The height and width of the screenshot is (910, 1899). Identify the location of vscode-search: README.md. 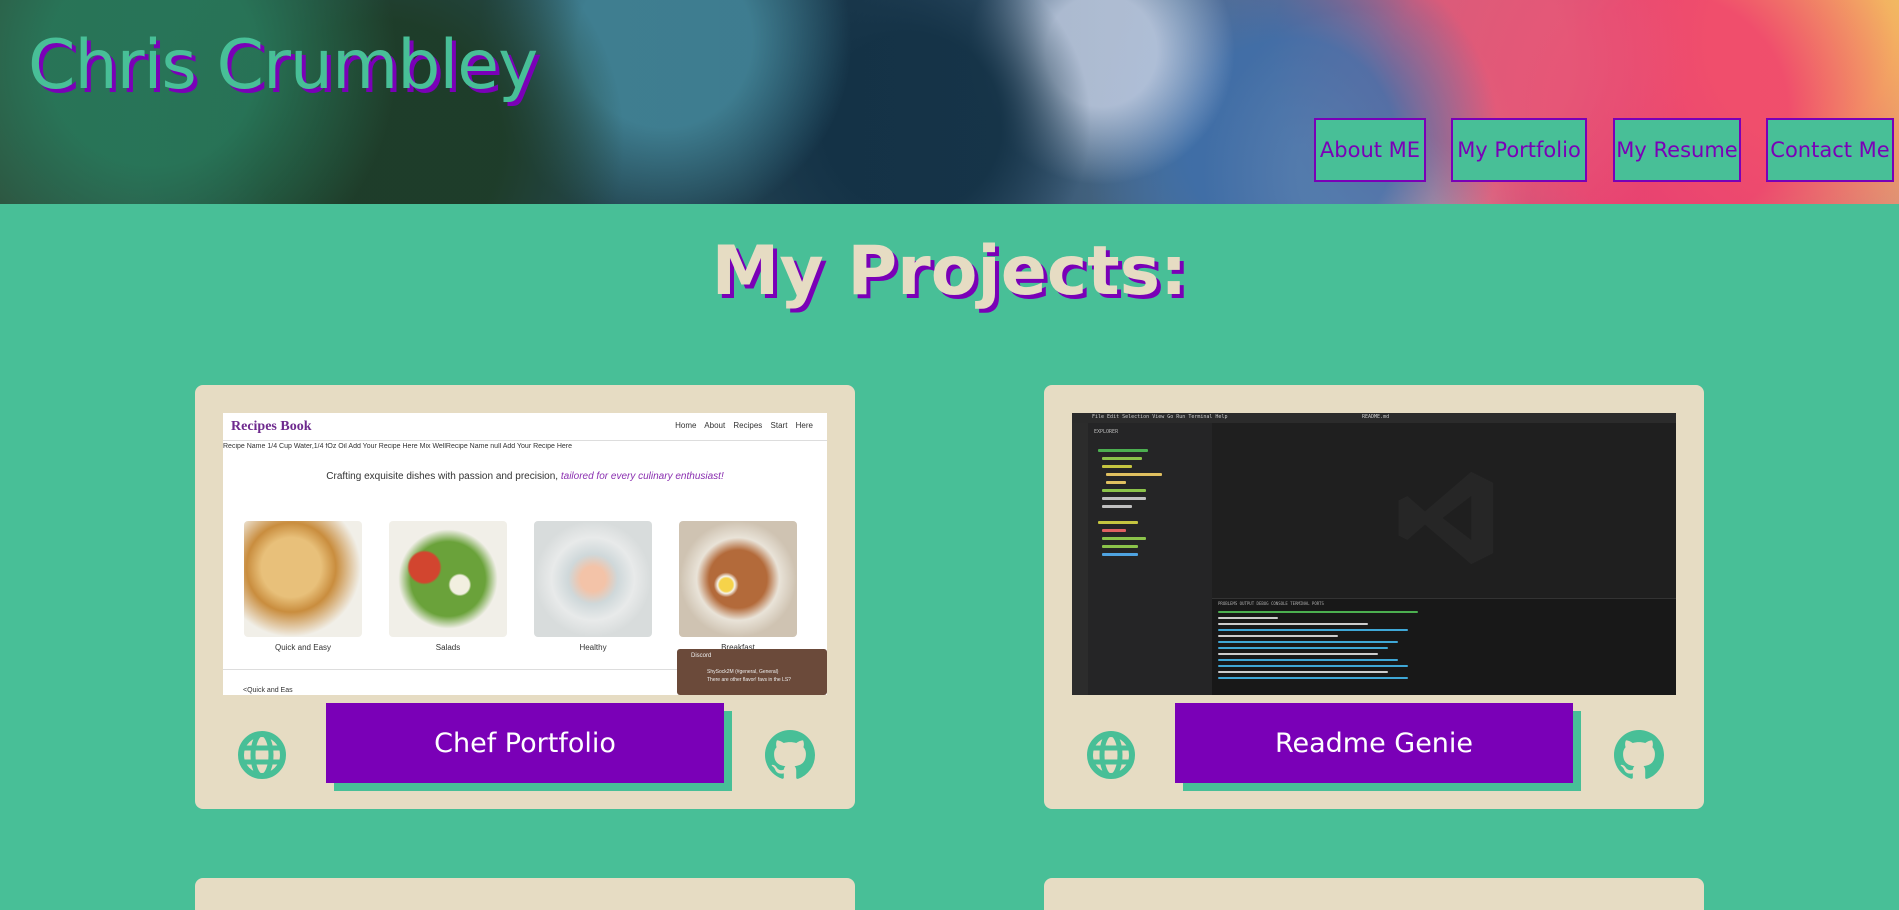
(1376, 417).